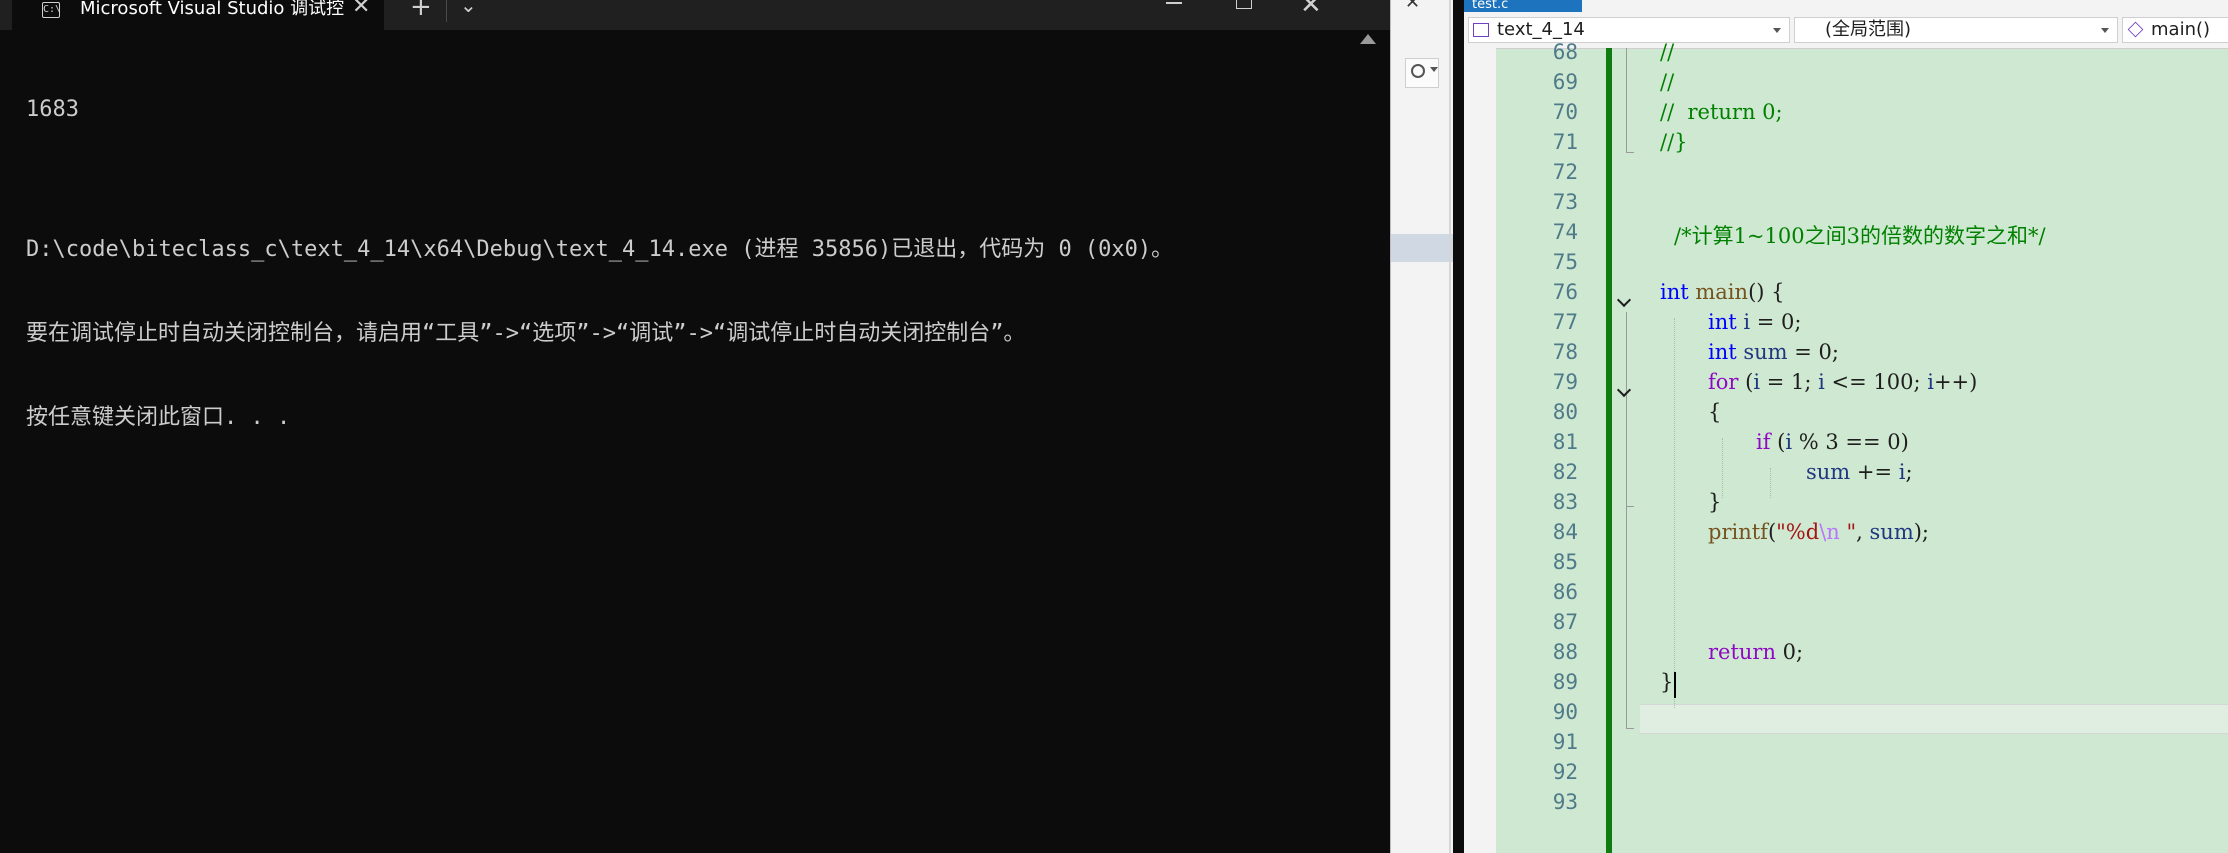 This screenshot has height=853, width=2228. I want to click on scope-dropdown-label: (全局范围), so click(1868, 29).